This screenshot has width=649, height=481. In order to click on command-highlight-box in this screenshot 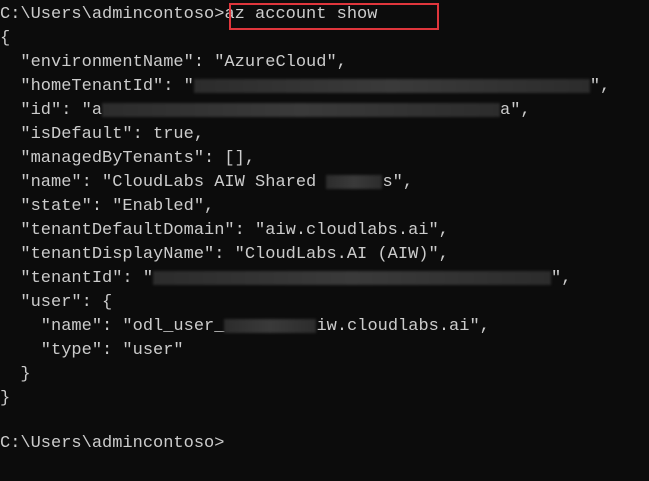, I will do `click(334, 16)`.